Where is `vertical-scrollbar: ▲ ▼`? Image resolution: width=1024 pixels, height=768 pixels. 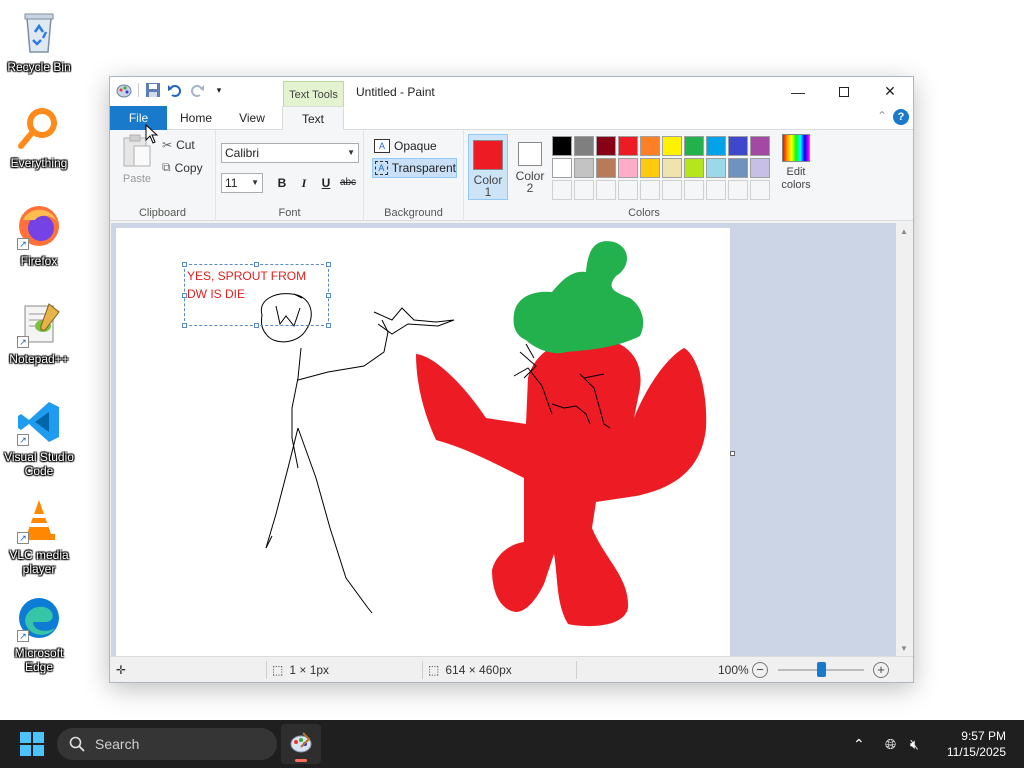 vertical-scrollbar: ▲ ▼ is located at coordinates (904, 440).